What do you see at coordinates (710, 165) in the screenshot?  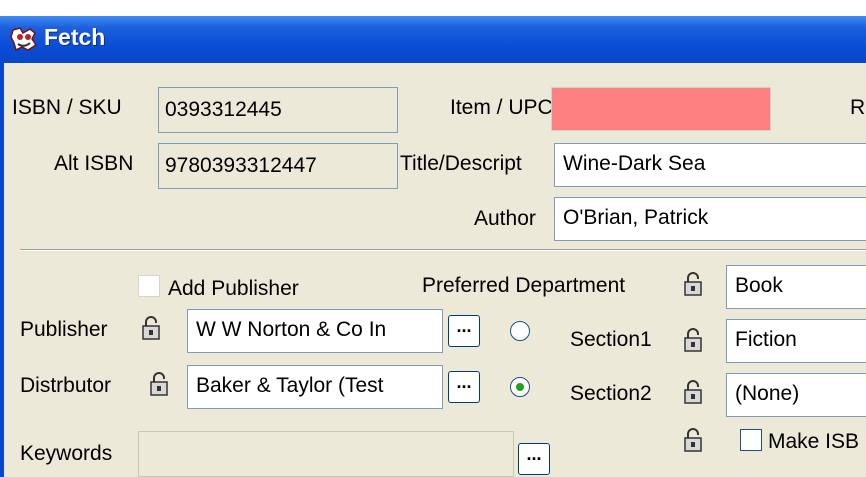 I see `title-field: Wine-Dark Sea` at bounding box center [710, 165].